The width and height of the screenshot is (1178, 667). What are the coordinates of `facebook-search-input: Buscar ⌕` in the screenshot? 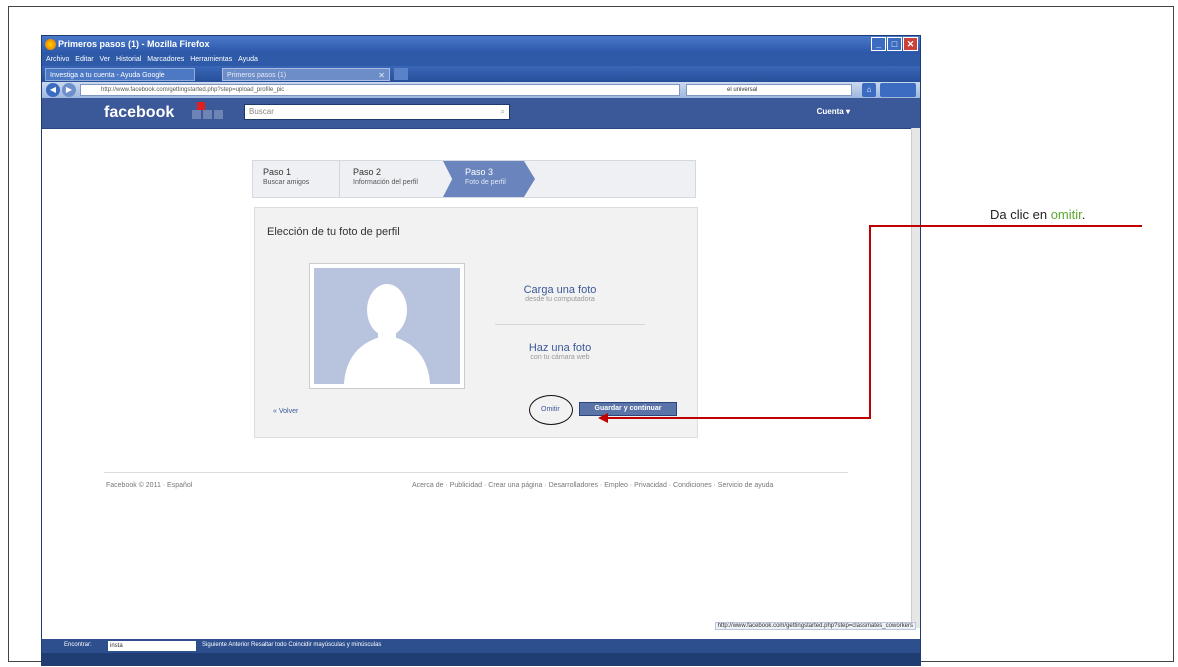 It's located at (377, 112).